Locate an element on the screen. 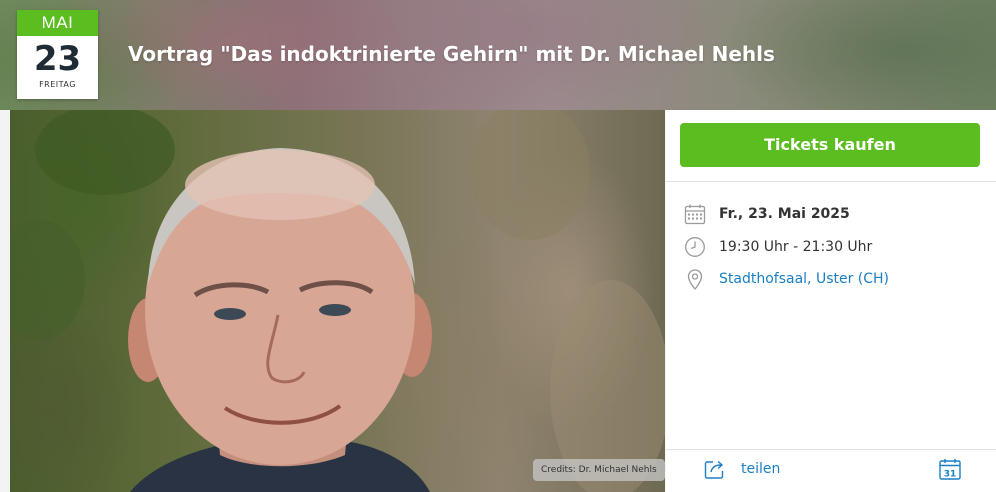  map-pin-icon is located at coordinates (695, 279).